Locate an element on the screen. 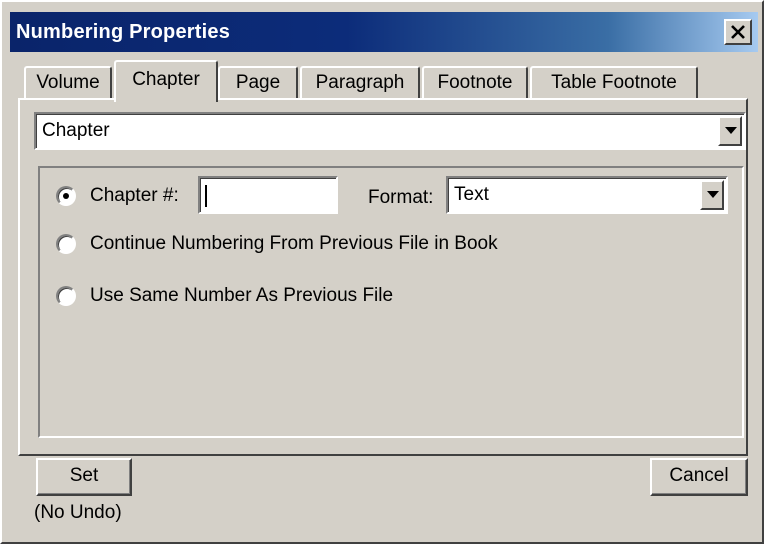 Image resolution: width=764 pixels, height=544 pixels. tab-footnote: Footnote is located at coordinates (475, 83).